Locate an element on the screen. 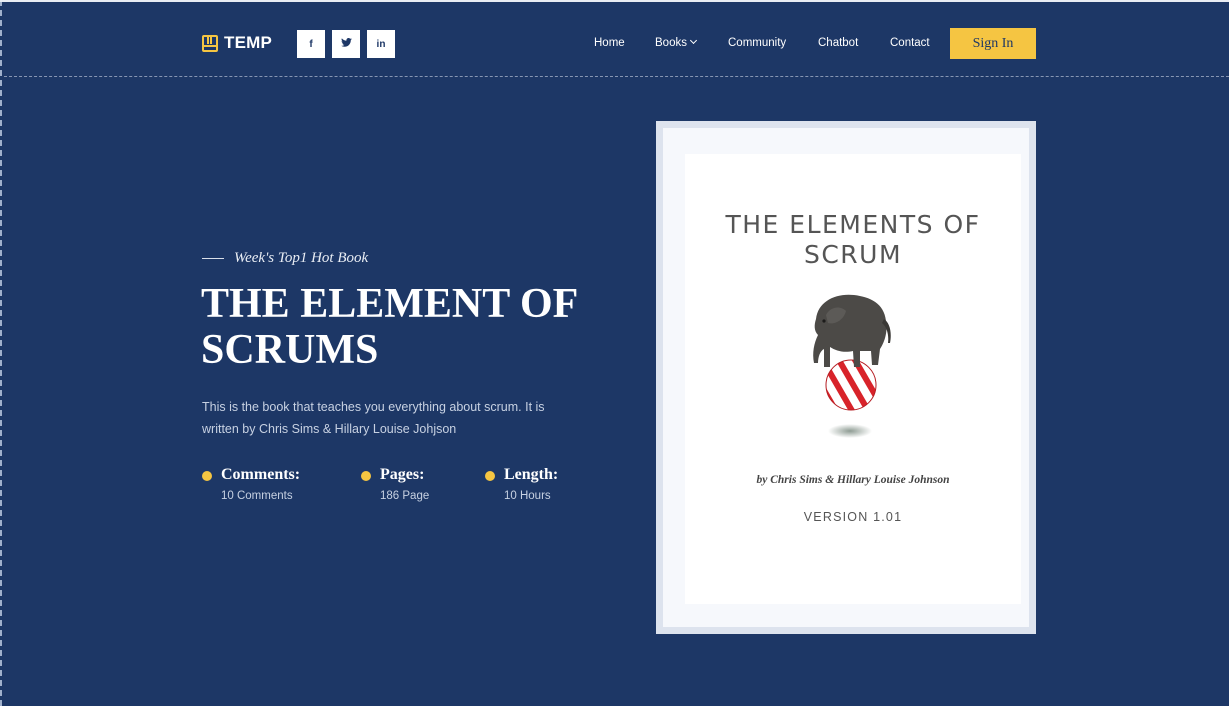  nav-books: Books is located at coordinates (676, 42).